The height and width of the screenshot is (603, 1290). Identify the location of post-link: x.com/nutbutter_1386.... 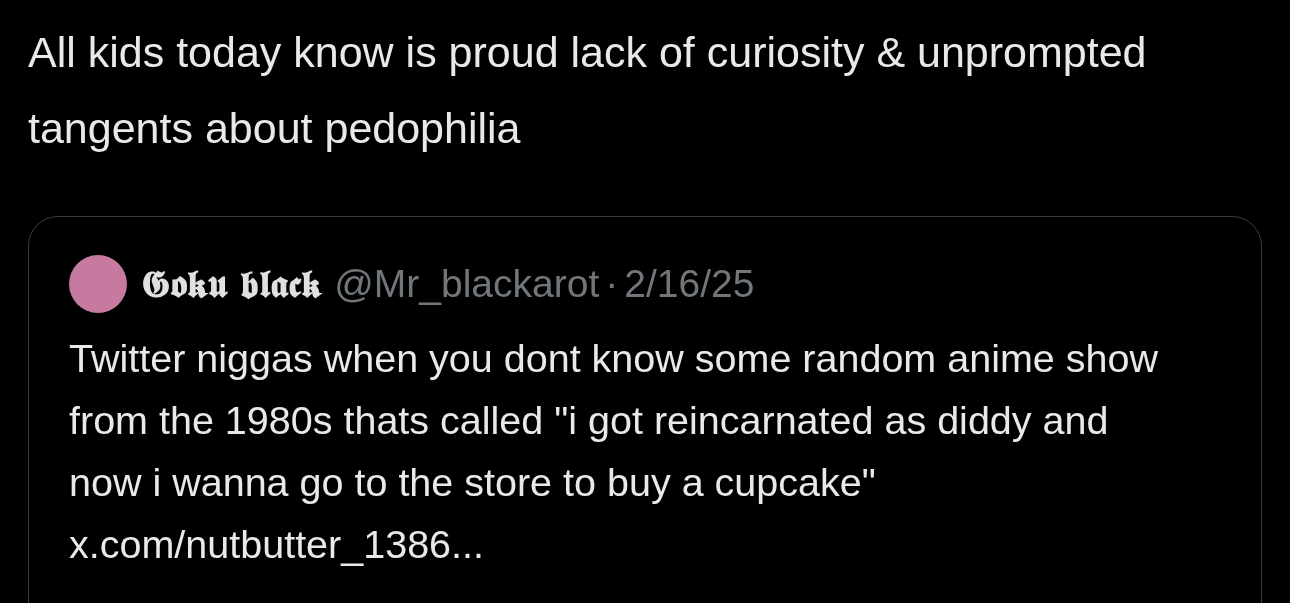
(276, 544).